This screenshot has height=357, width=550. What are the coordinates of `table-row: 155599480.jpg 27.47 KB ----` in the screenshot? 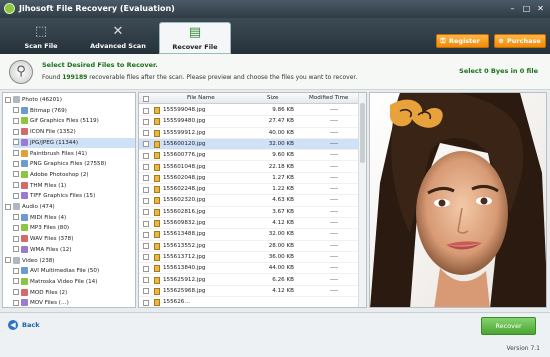 It's located at (252, 122).